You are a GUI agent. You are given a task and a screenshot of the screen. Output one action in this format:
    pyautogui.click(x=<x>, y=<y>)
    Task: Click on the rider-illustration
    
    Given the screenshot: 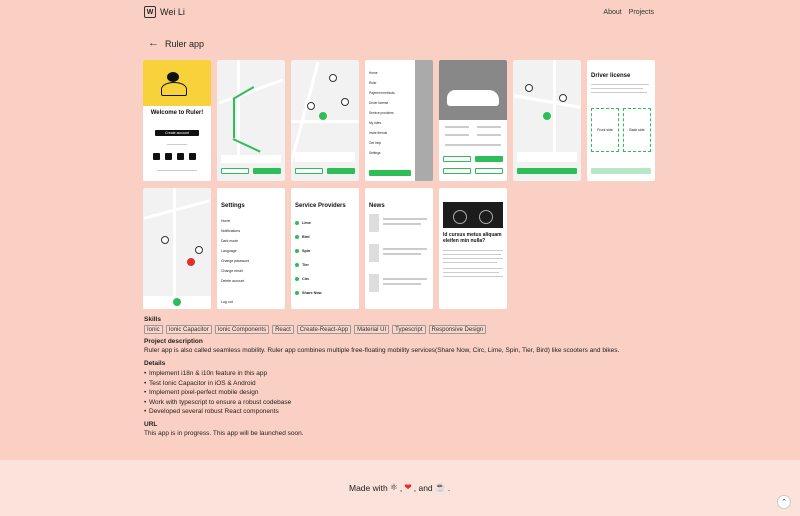 What is the action you would take?
    pyautogui.click(x=173, y=77)
    